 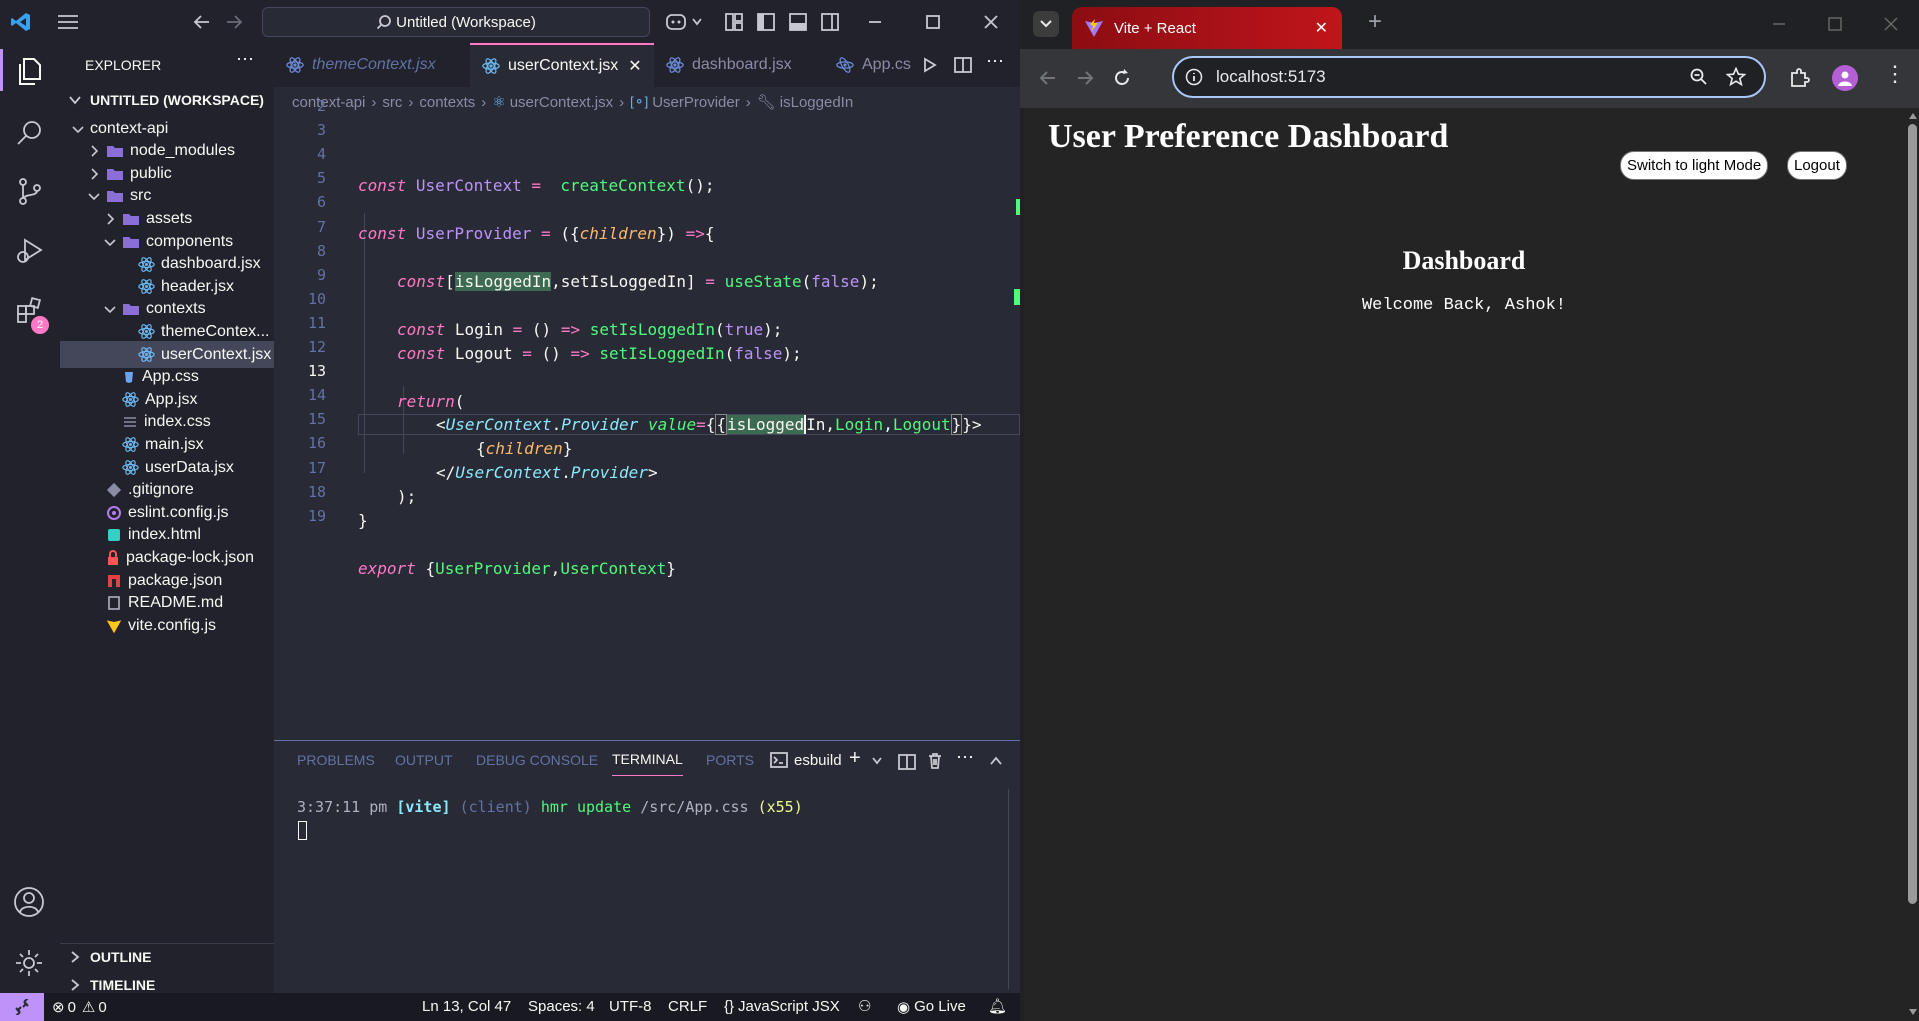 What do you see at coordinates (1895, 74) in the screenshot?
I see `browser-menu-icon: ⋮` at bounding box center [1895, 74].